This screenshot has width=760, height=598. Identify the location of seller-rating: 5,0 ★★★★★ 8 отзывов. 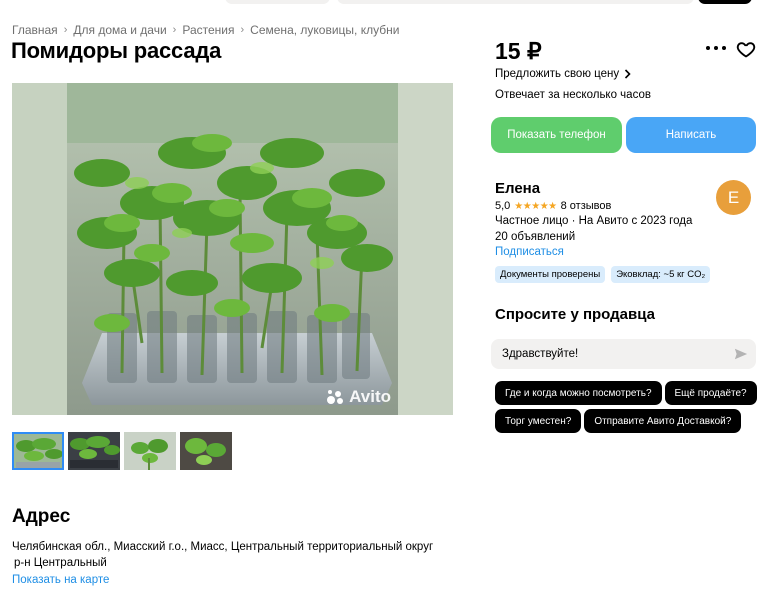
(553, 206).